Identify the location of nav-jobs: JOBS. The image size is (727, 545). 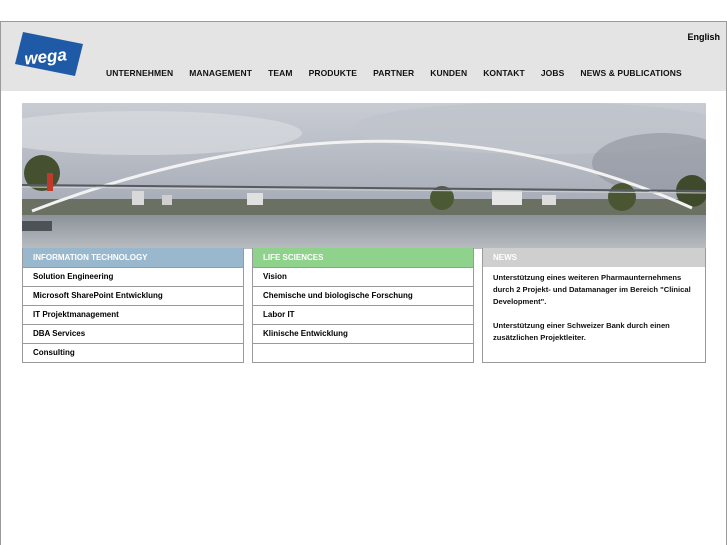
(553, 75).